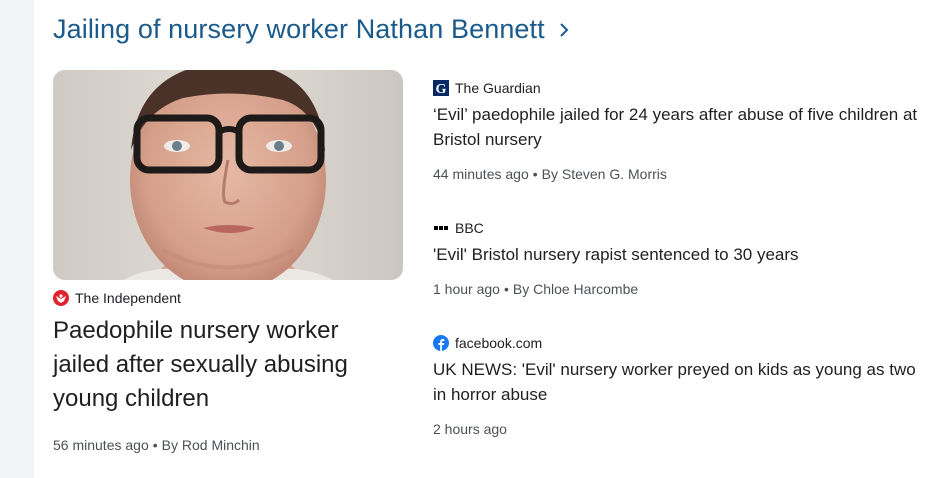 This screenshot has width=940, height=478. I want to click on story-source-name: BBC, so click(469, 228).